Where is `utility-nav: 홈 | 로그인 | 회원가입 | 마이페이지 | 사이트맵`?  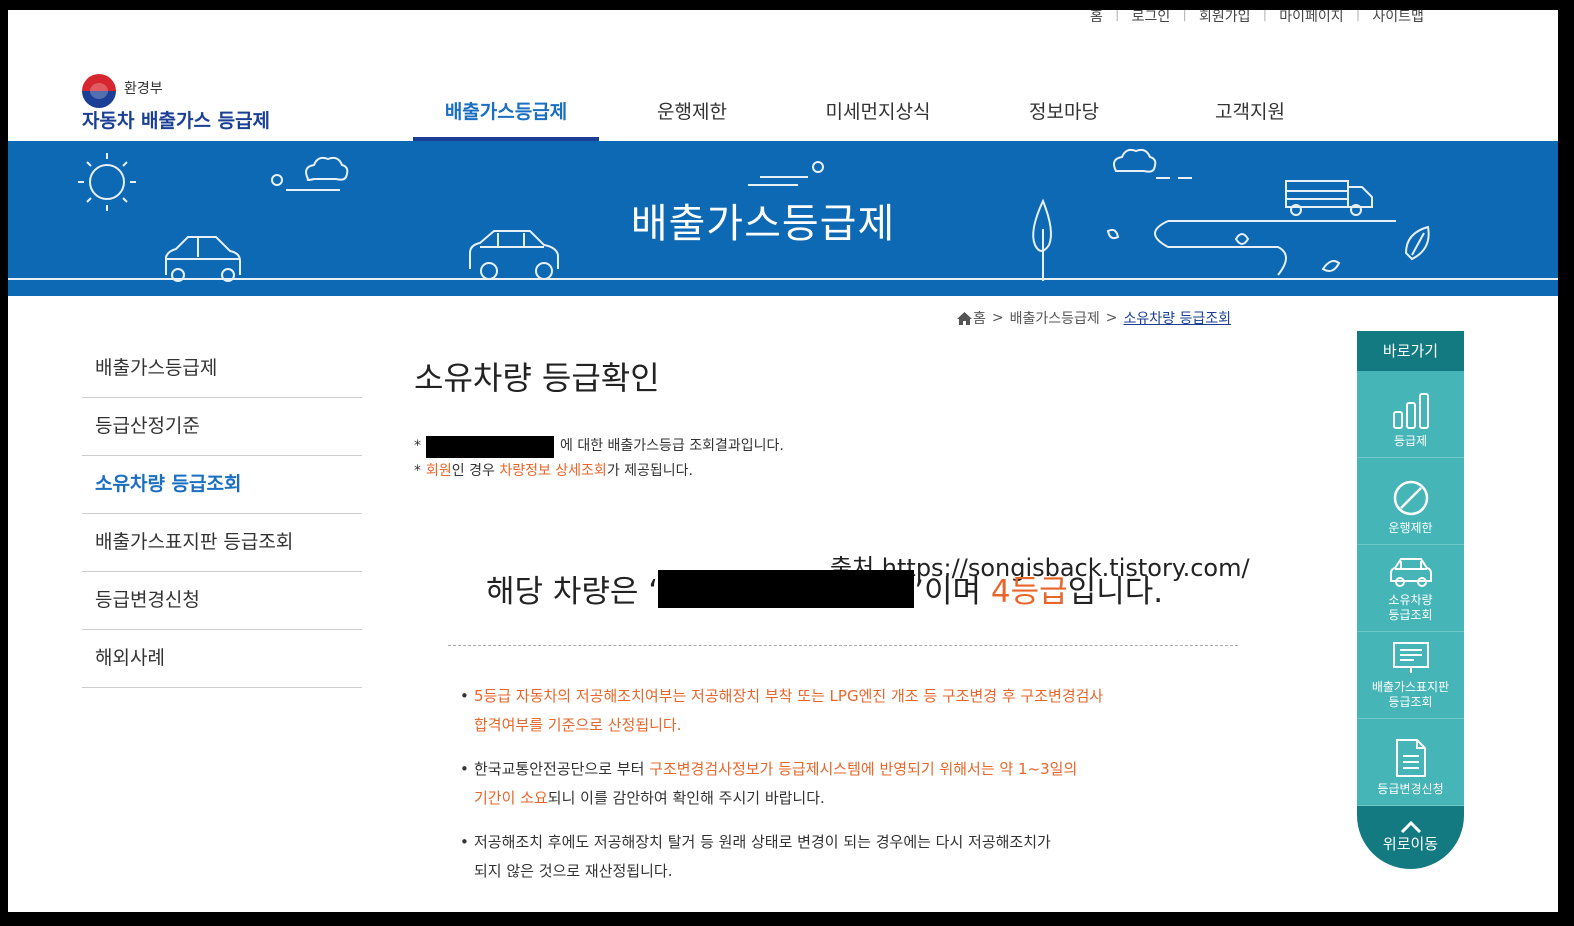 utility-nav: 홈 | 로그인 | 회원가입 | 마이페이지 | 사이트맵 is located at coordinates (1257, 18).